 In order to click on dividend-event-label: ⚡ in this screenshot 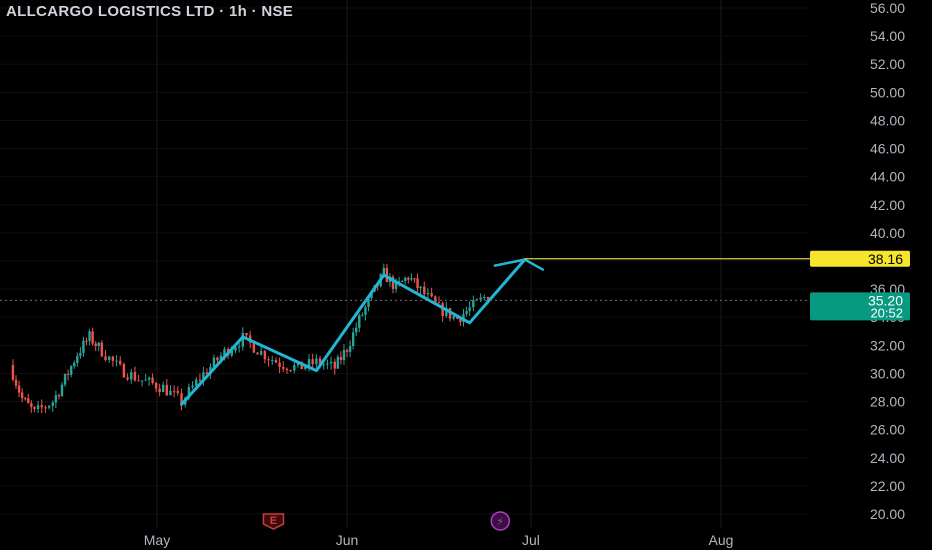, I will do `click(500, 521)`.